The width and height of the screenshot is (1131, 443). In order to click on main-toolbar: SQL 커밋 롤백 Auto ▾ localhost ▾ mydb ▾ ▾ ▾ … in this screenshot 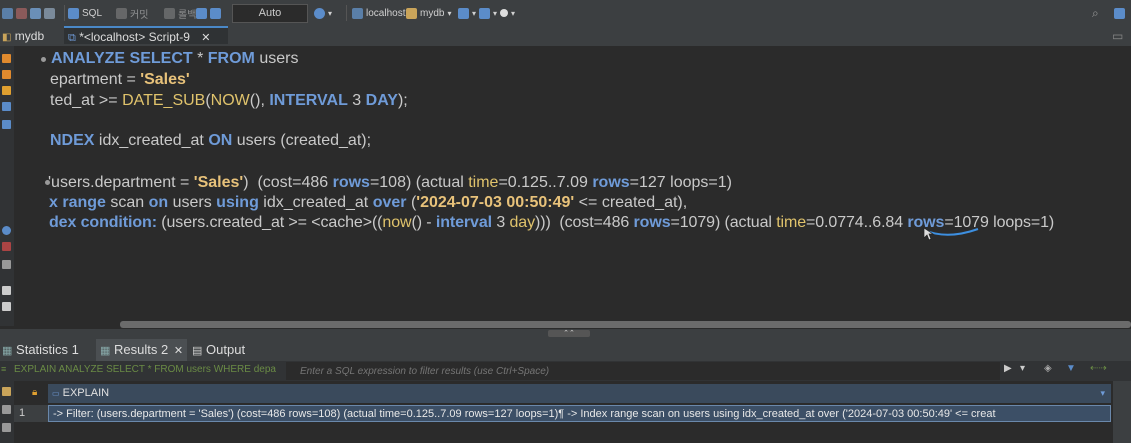, I will do `click(565, 13)`.